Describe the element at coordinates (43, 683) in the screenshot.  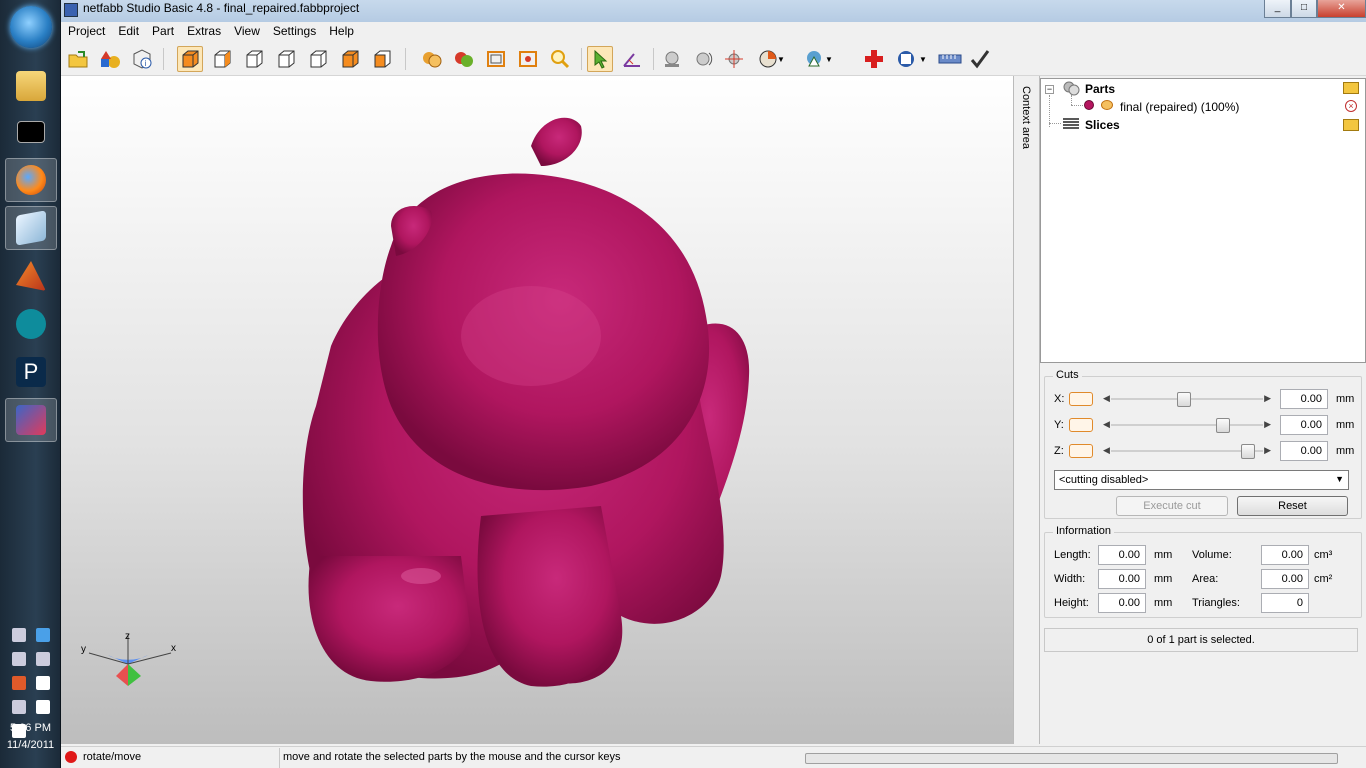
I see `flag-icon` at that location.